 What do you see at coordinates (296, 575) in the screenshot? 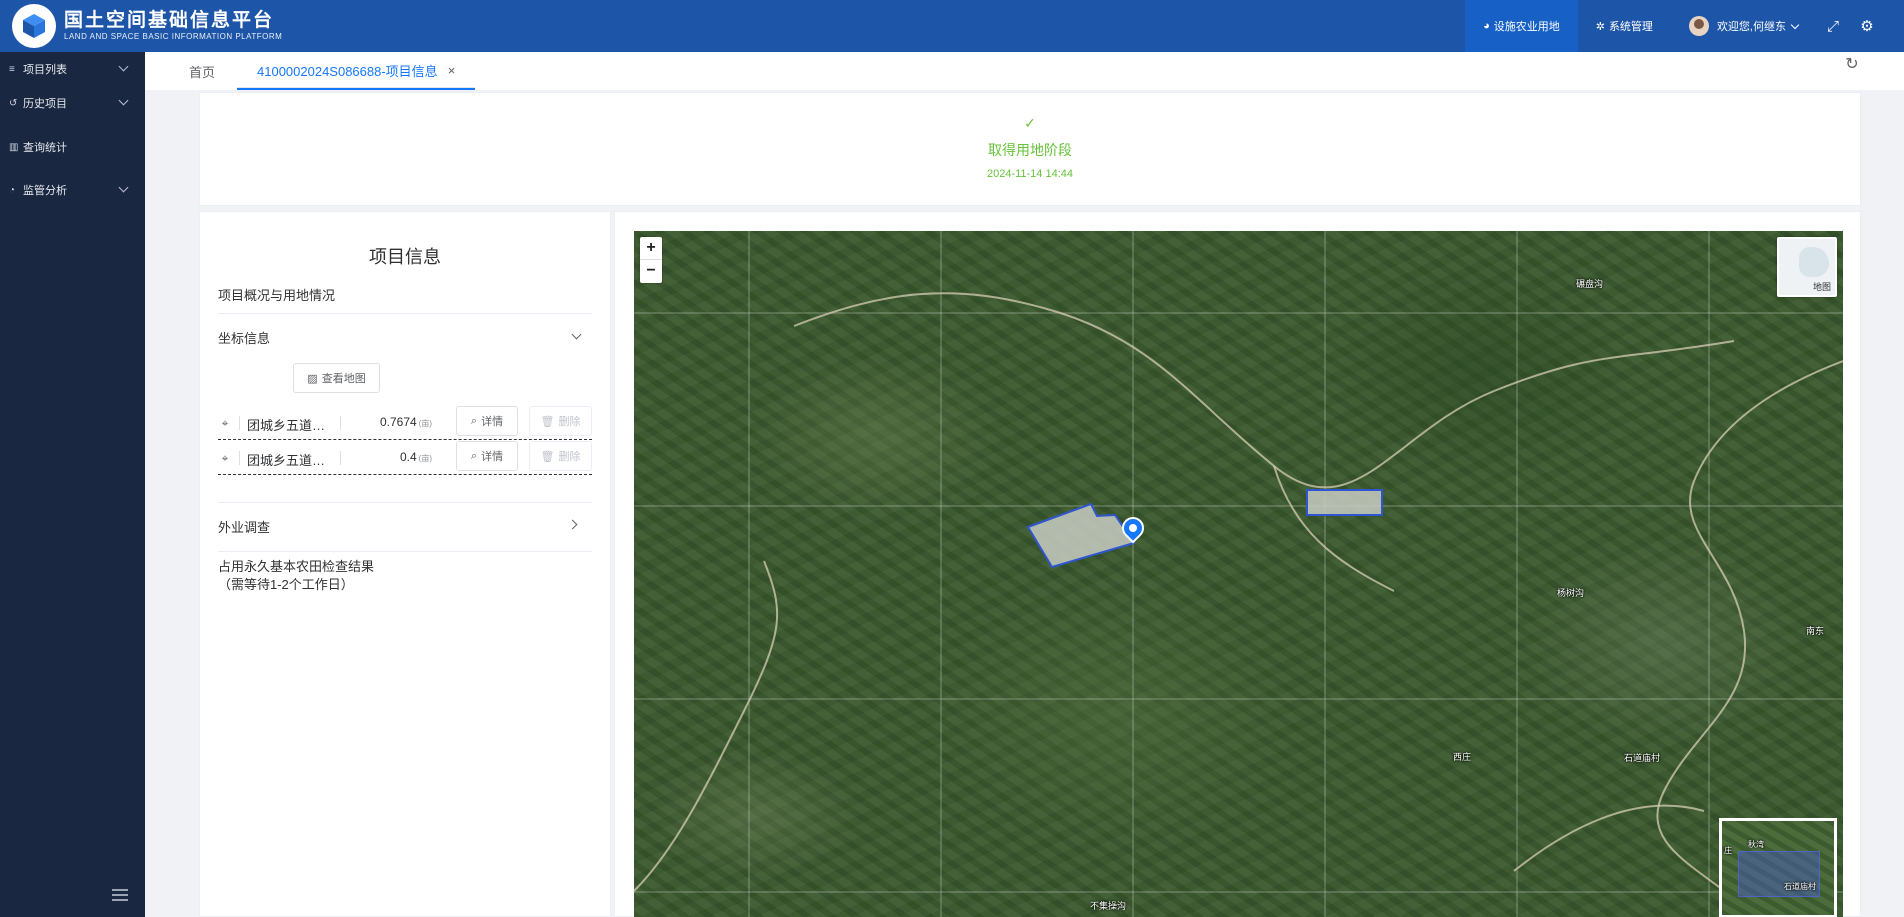
I see `farmland-check-result: 占用永久基本农田检查结果 （需等待1-2个工作日）` at bounding box center [296, 575].